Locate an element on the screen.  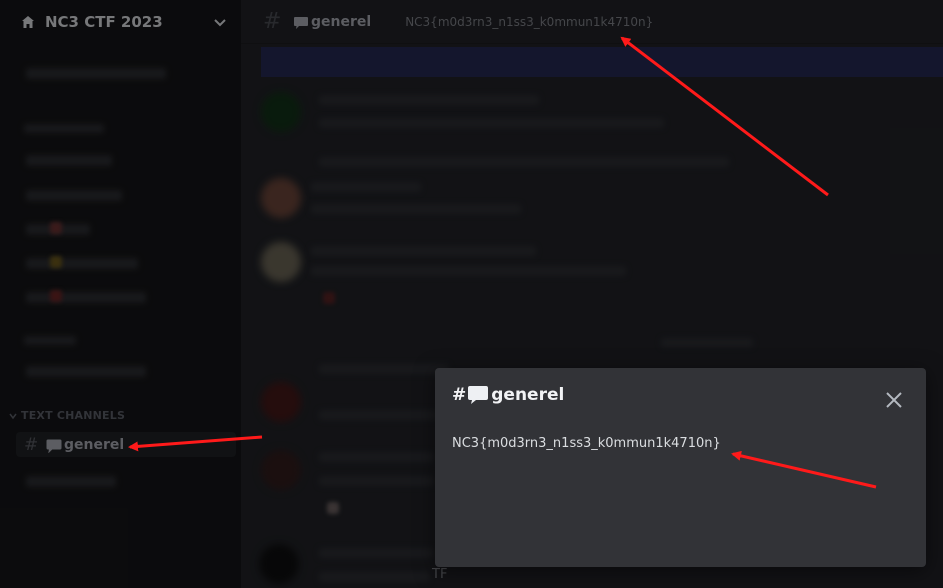
speech-bubble-icon is located at coordinates (478, 395).